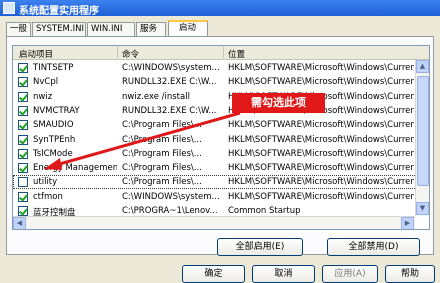 The width and height of the screenshot is (440, 283). Describe the element at coordinates (19, 223) in the screenshot. I see `scroll-left-arrow-icon: ◀` at that location.